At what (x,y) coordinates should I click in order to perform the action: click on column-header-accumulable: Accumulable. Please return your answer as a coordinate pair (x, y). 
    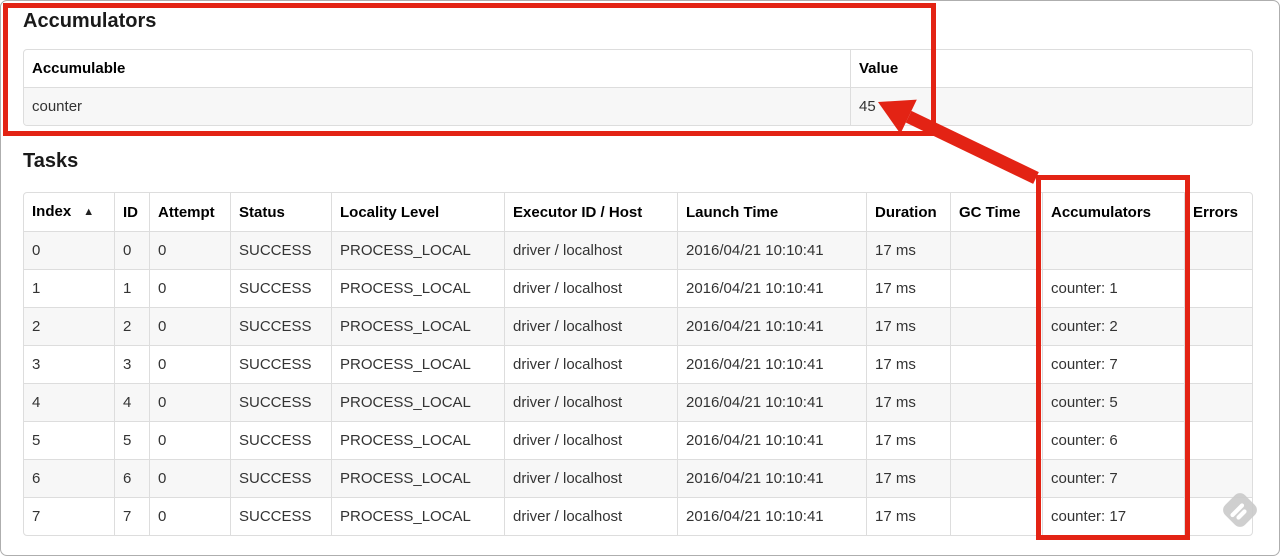
    Looking at the image, I should click on (437, 68).